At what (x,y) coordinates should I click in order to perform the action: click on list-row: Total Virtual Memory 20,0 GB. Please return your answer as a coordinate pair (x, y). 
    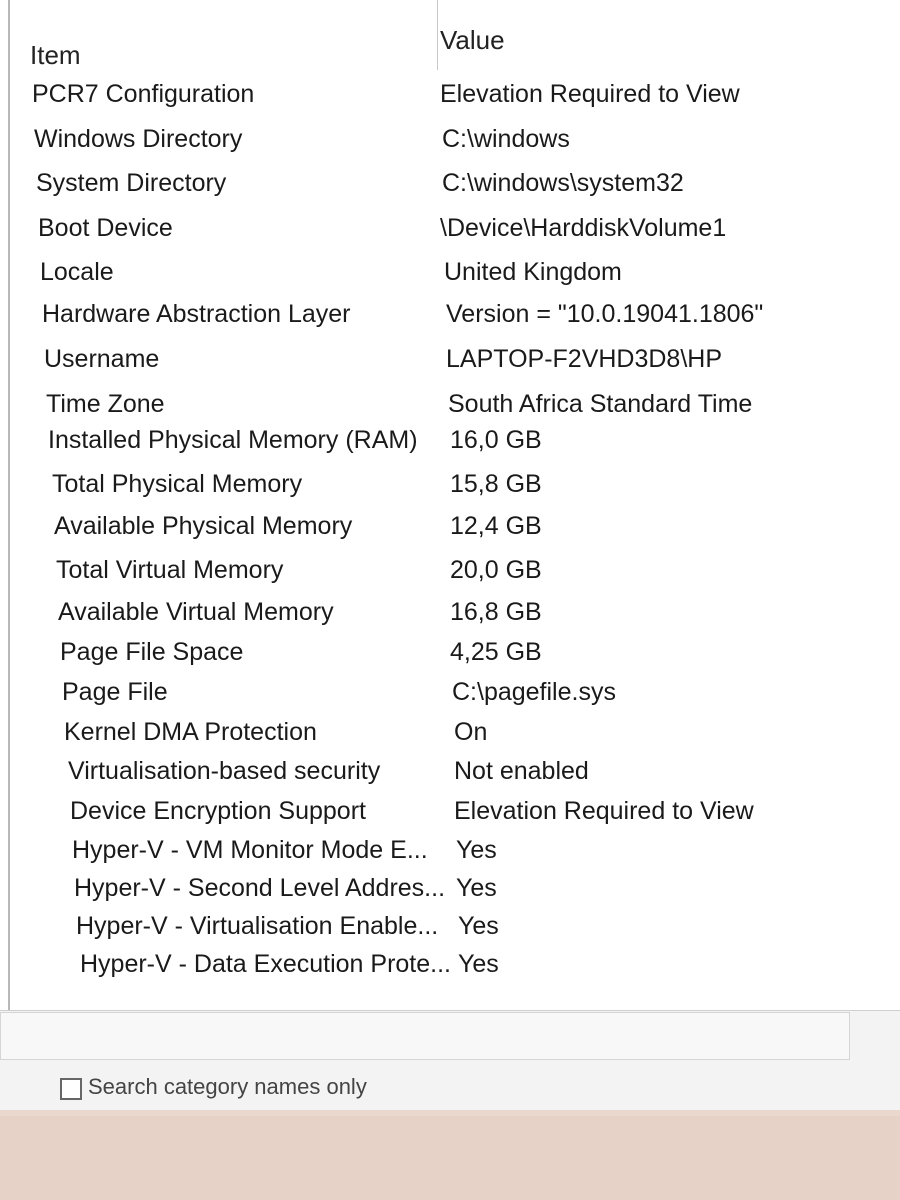
    Looking at the image, I should click on (450, 576).